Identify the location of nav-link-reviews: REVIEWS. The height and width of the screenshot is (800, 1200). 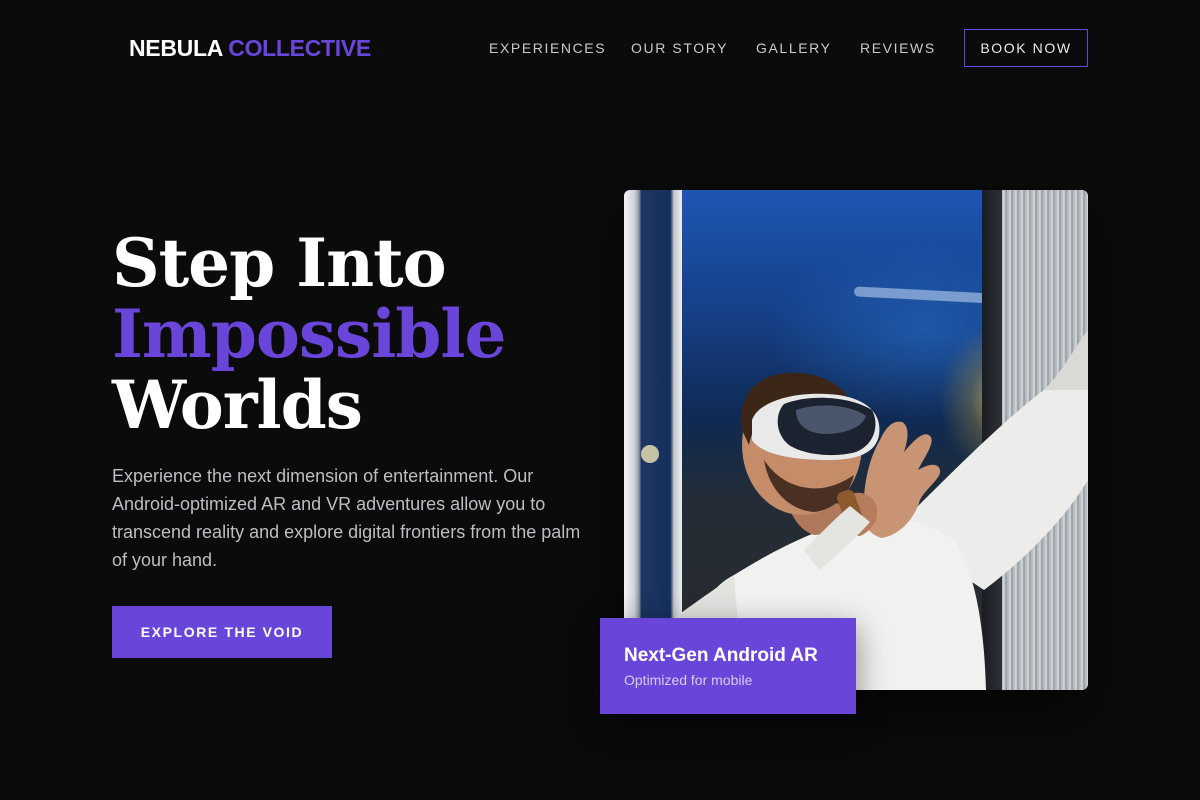
(898, 48).